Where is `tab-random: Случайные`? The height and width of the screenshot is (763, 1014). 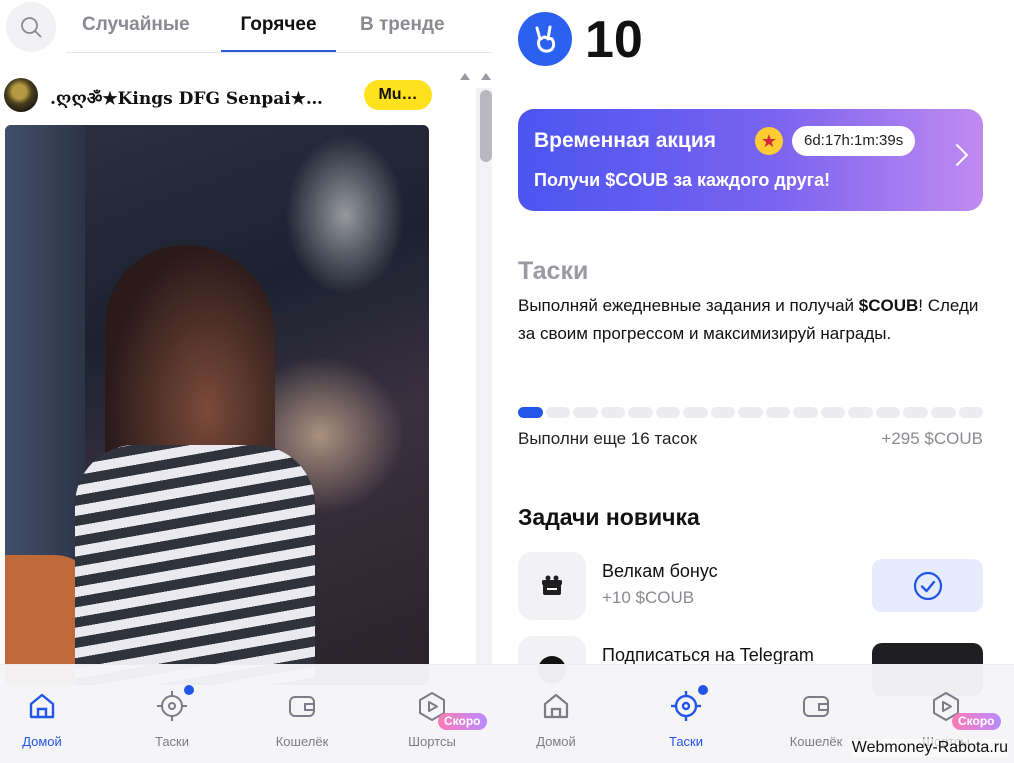 tab-random: Случайные is located at coordinates (136, 33).